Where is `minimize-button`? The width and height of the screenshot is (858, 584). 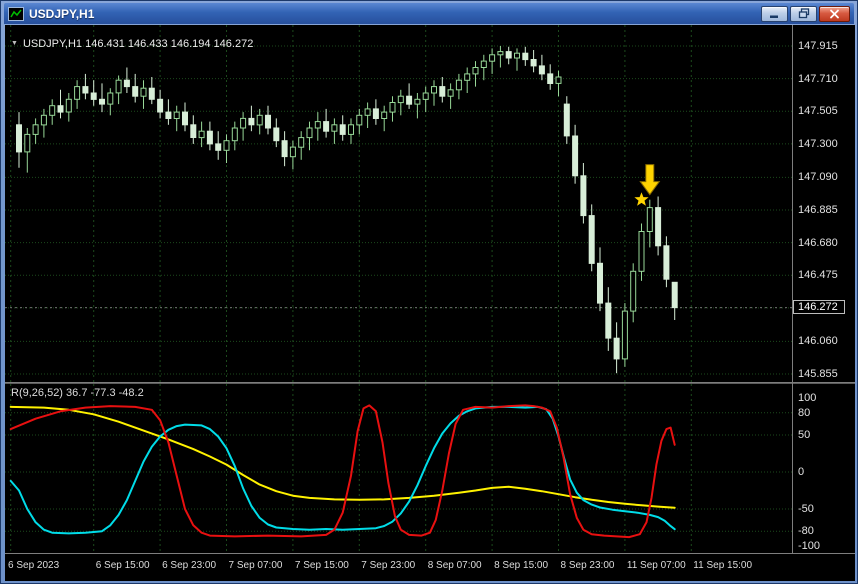
minimize-button is located at coordinates (774, 14).